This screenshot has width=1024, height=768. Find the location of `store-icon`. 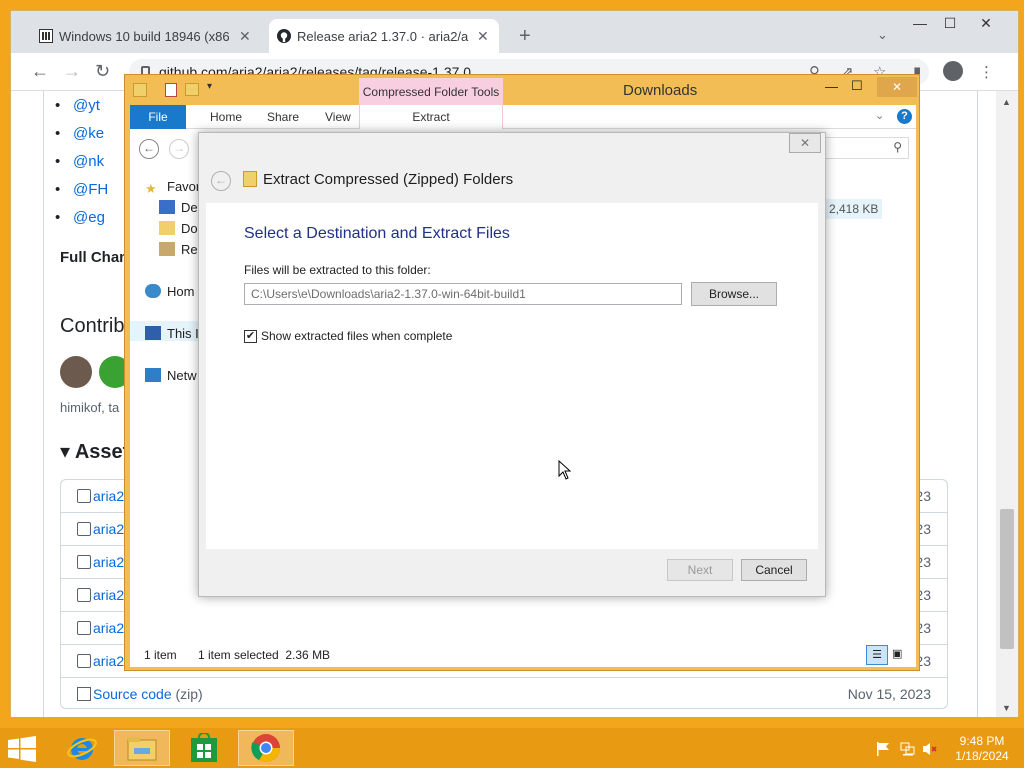

store-icon is located at coordinates (204, 748).